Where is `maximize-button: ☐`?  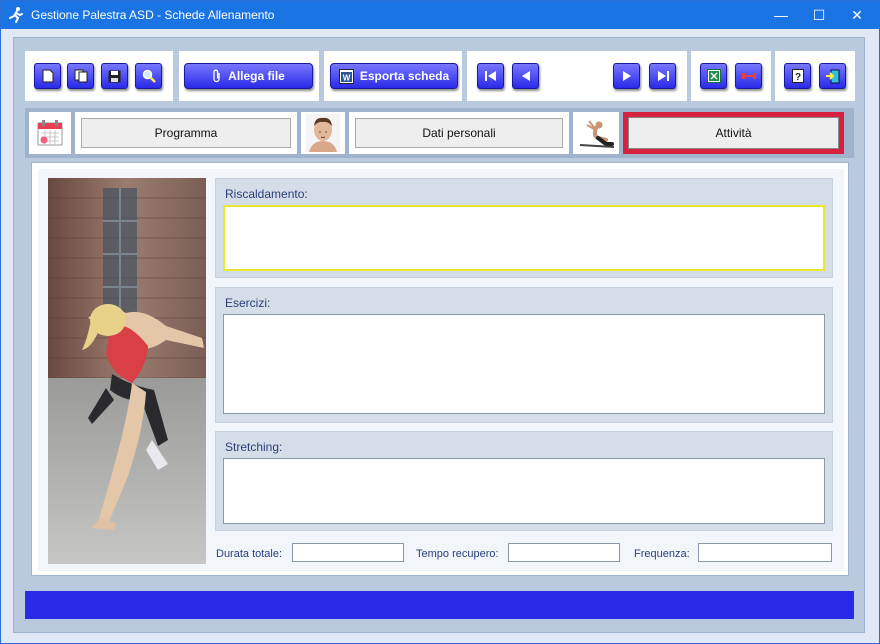 maximize-button: ☐ is located at coordinates (819, 15).